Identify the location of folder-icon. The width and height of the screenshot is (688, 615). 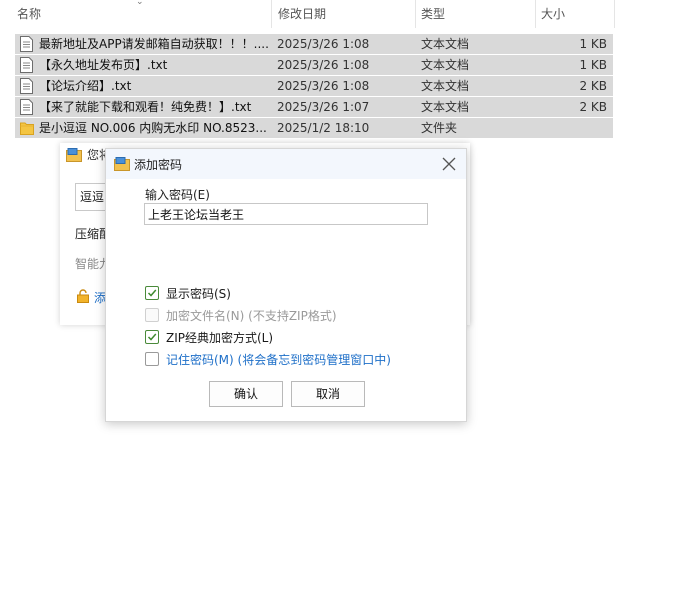
(27, 128).